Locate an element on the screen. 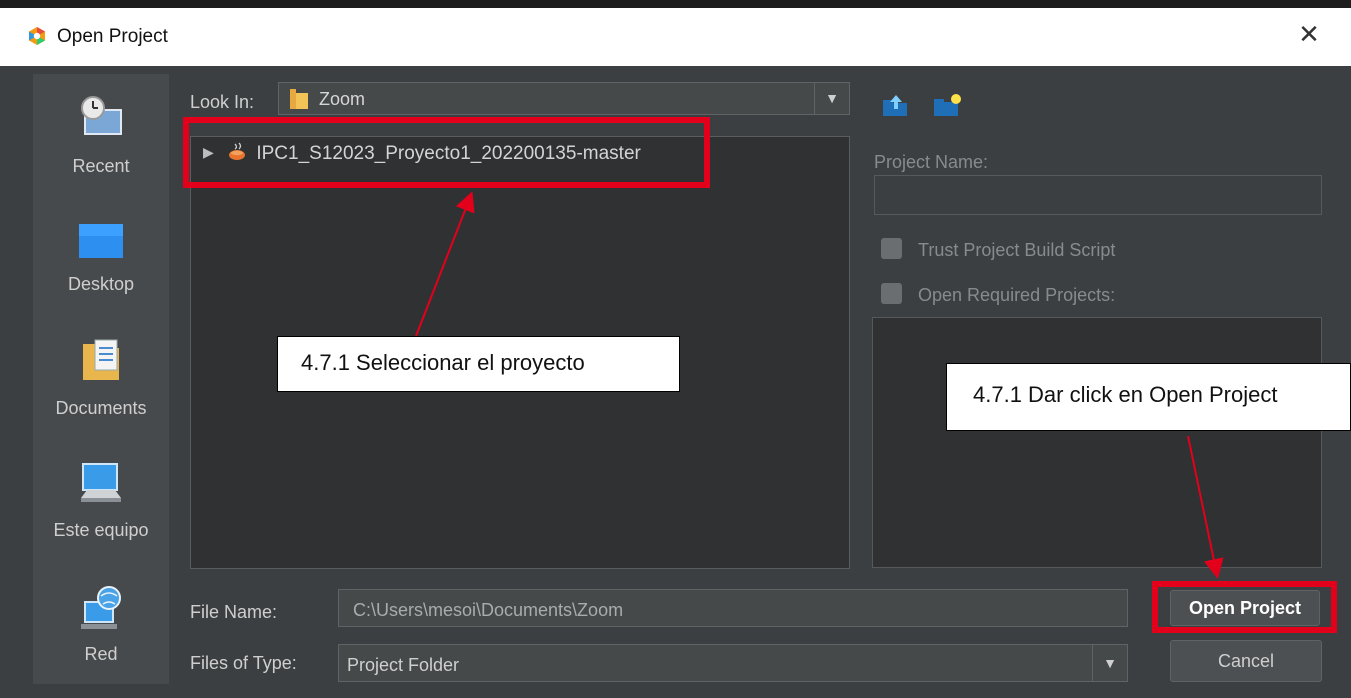  required-projects-list is located at coordinates (1097, 442).